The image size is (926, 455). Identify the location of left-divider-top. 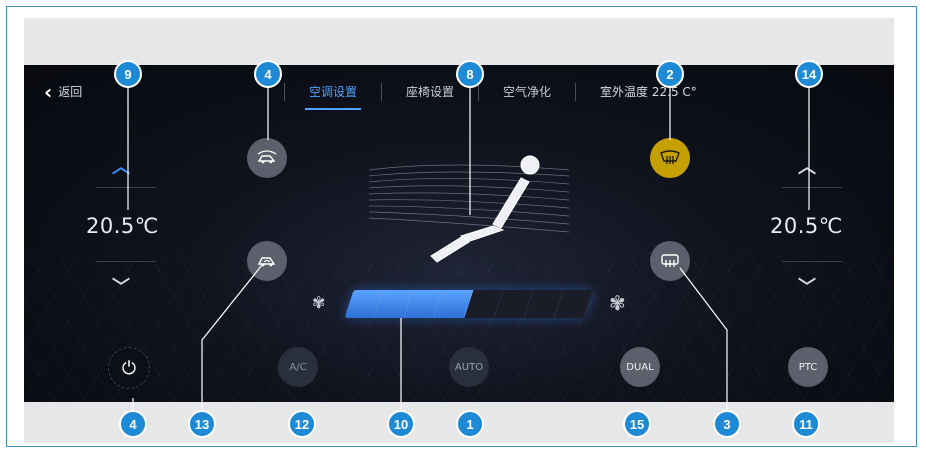
(126, 187).